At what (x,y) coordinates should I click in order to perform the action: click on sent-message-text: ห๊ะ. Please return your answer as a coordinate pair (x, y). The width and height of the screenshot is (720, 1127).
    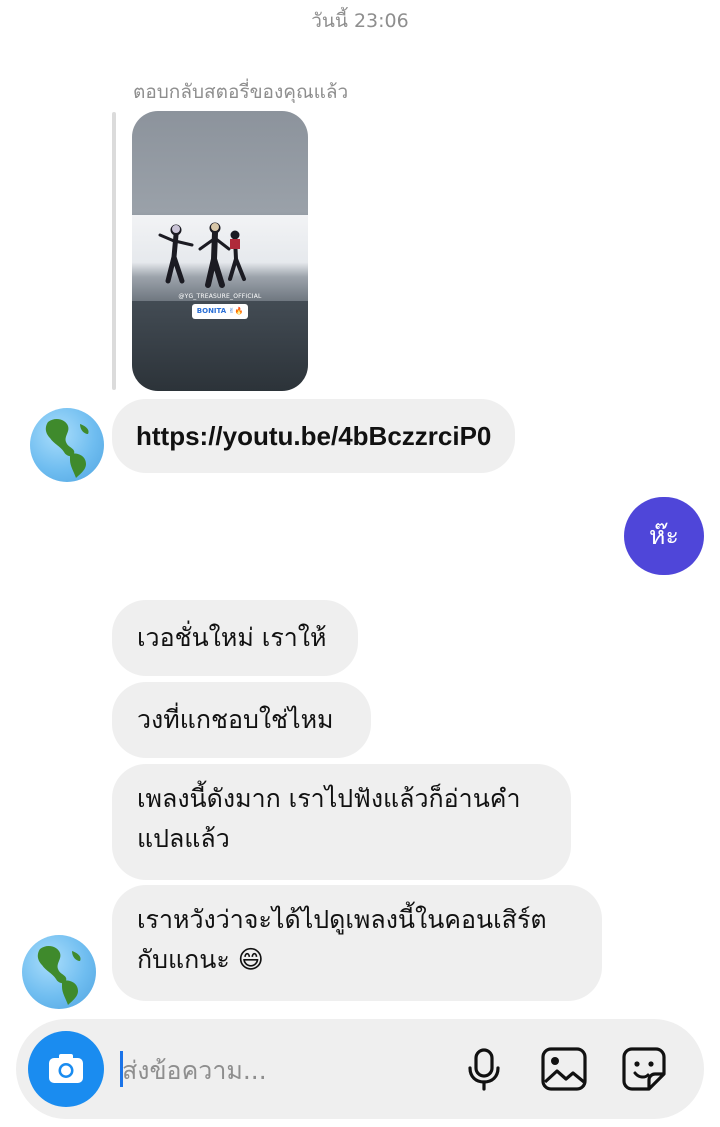
    Looking at the image, I should click on (664, 535).